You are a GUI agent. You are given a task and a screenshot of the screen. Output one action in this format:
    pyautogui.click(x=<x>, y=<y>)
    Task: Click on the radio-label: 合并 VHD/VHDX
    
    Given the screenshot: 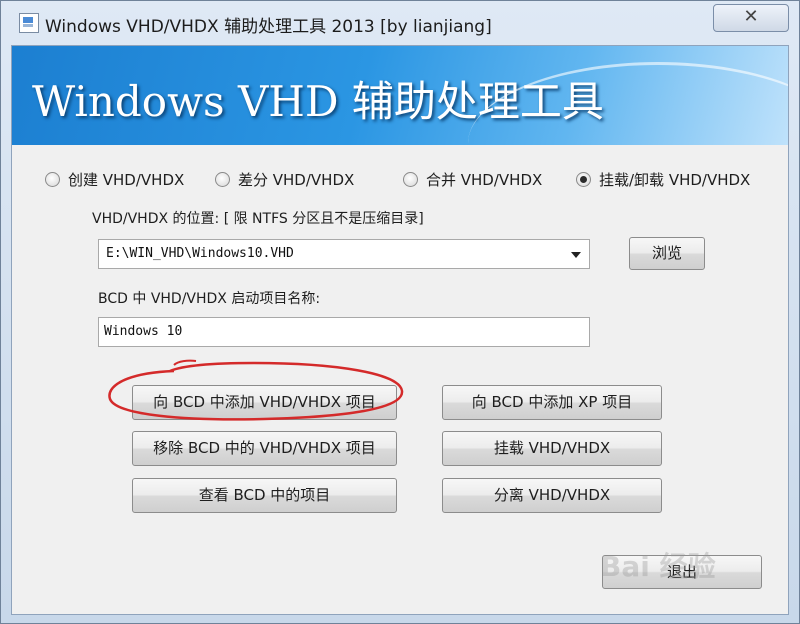 What is the action you would take?
    pyautogui.click(x=484, y=180)
    